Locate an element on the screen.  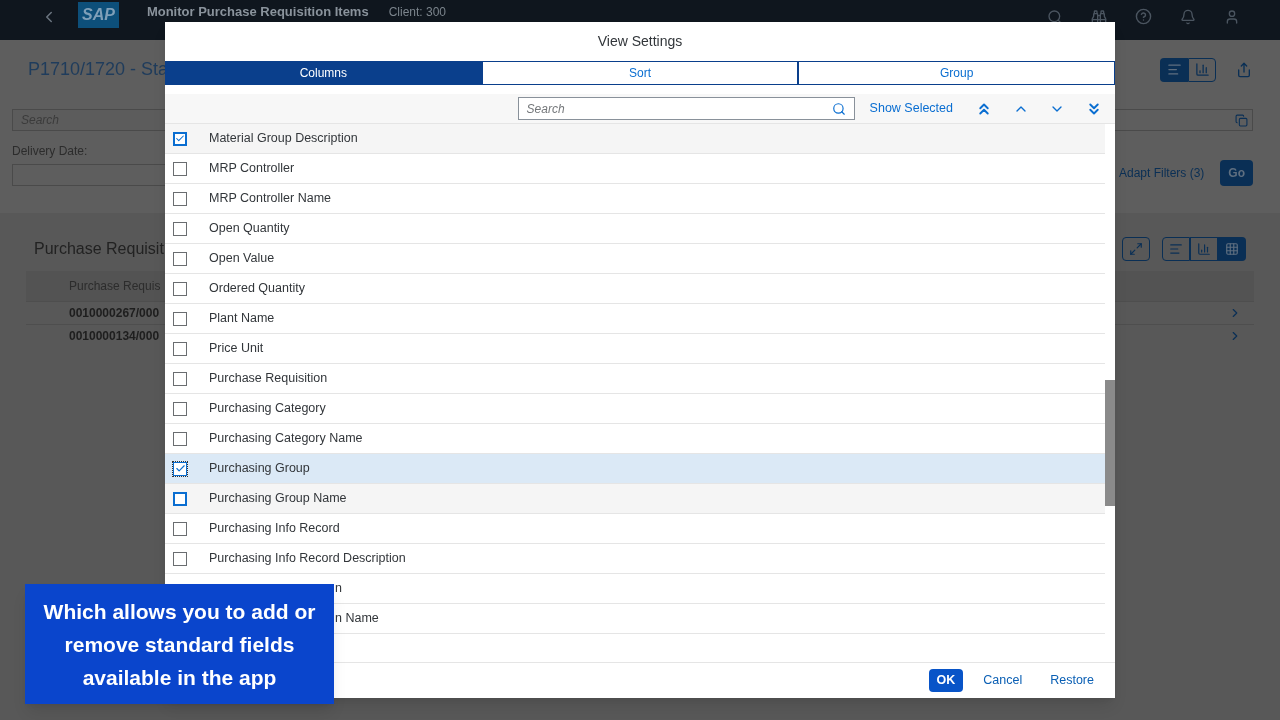
column-list-item: Purchasing Info Record Description is located at coordinates (635, 559).